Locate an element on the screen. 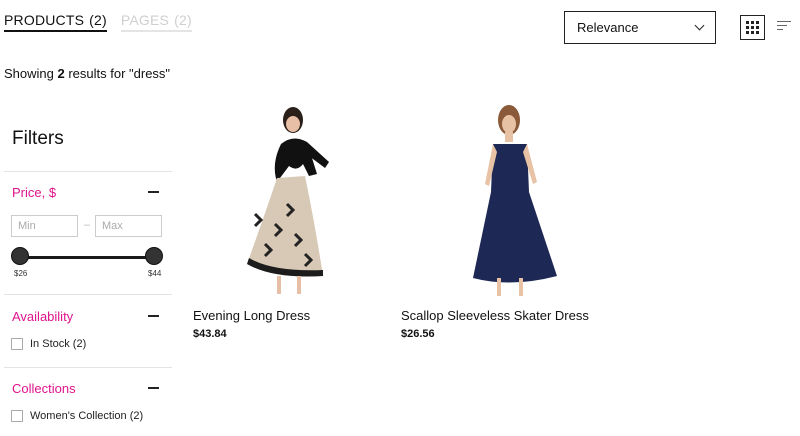 This screenshot has height=436, width=800. grid-view-button is located at coordinates (752, 27).